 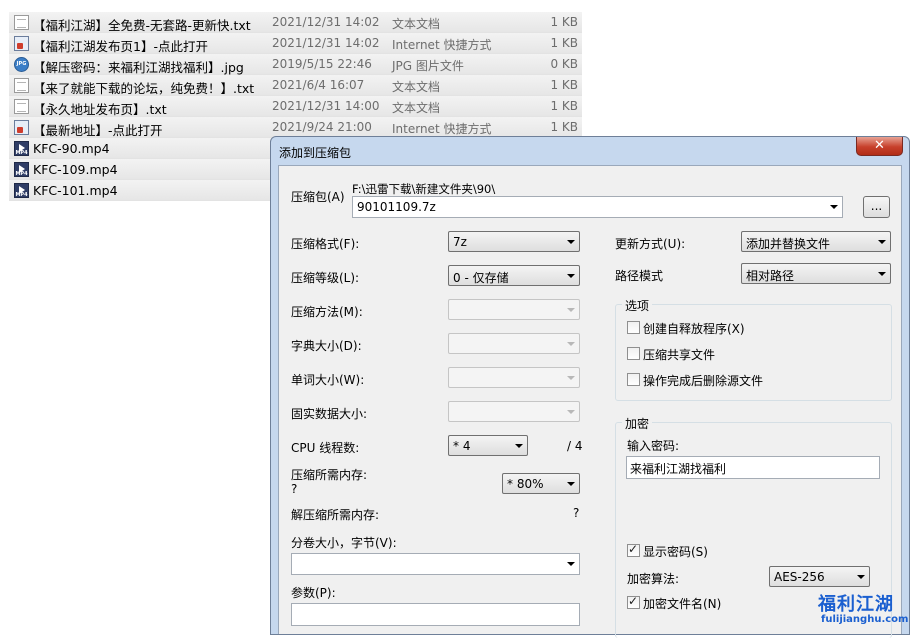 What do you see at coordinates (326, 346) in the screenshot?
I see `dictionary-label: 字典大小(D):` at bounding box center [326, 346].